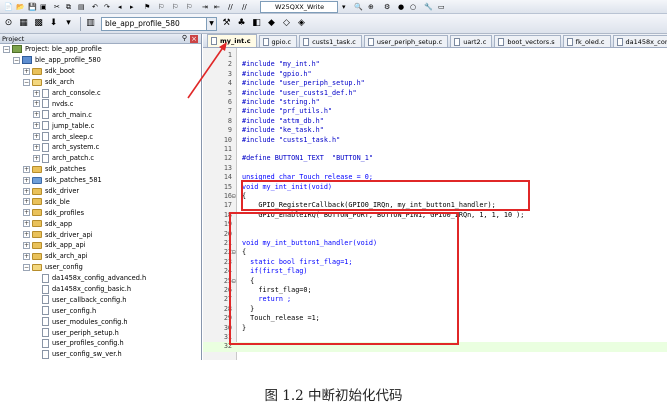 This screenshot has width=667, height=417. I want to click on tree-item: − ble_app_profile_580, so click(100, 60).